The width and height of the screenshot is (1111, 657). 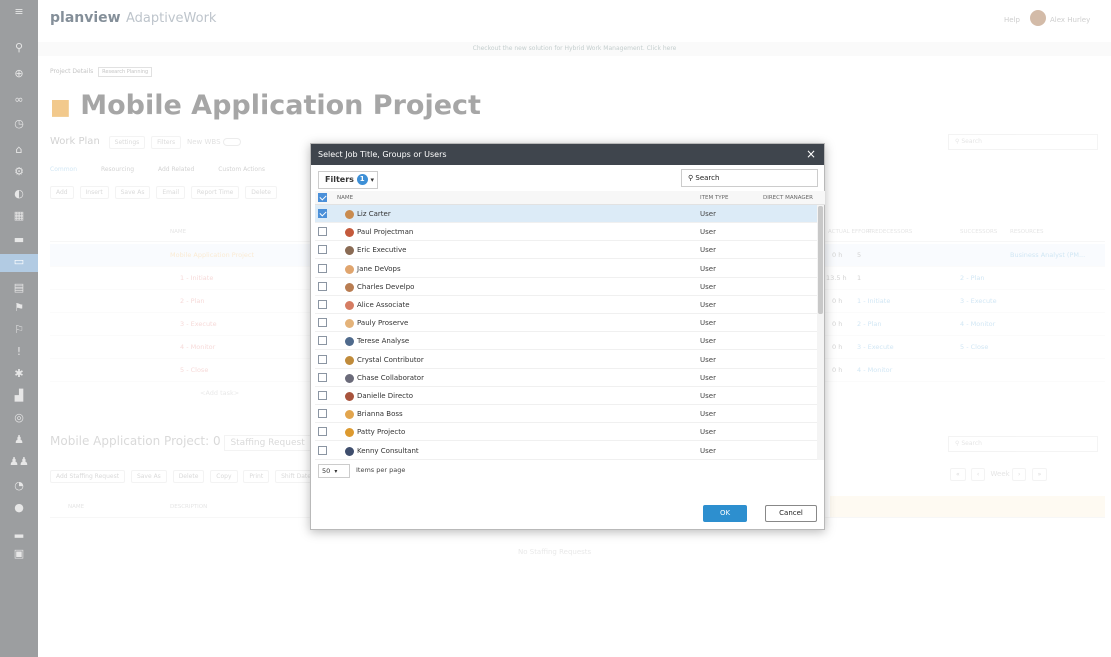 I want to click on list-item: Eric Executive User, so click(x=566, y=250).